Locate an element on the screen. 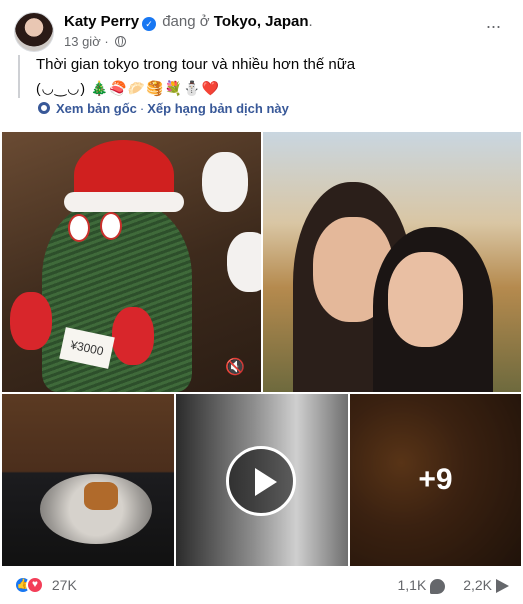 The width and height of the screenshot is (523, 604). verified-badge-icon: ✓ is located at coordinates (149, 24).